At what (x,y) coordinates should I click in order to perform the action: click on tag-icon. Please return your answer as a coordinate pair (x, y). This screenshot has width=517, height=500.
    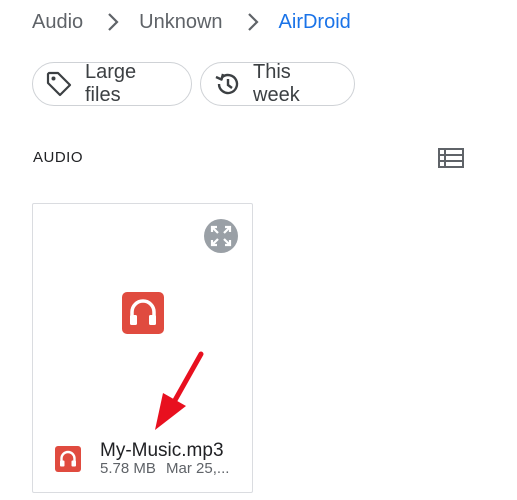
    Looking at the image, I should click on (59, 84).